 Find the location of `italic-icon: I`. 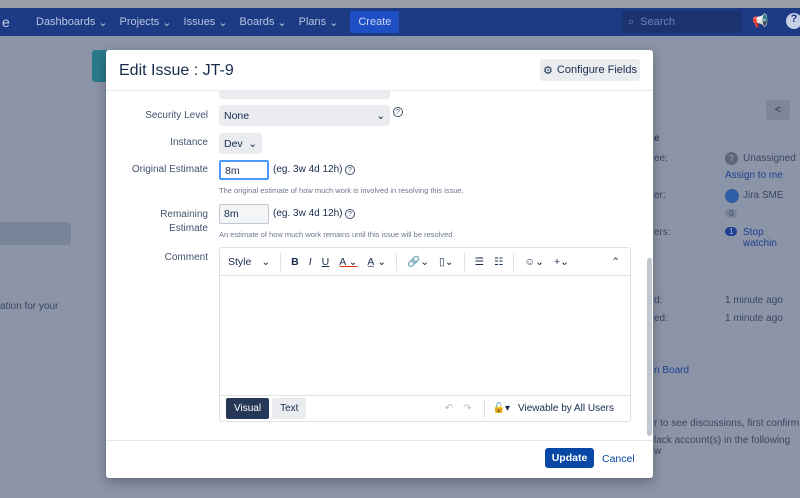

italic-icon: I is located at coordinates (310, 262).